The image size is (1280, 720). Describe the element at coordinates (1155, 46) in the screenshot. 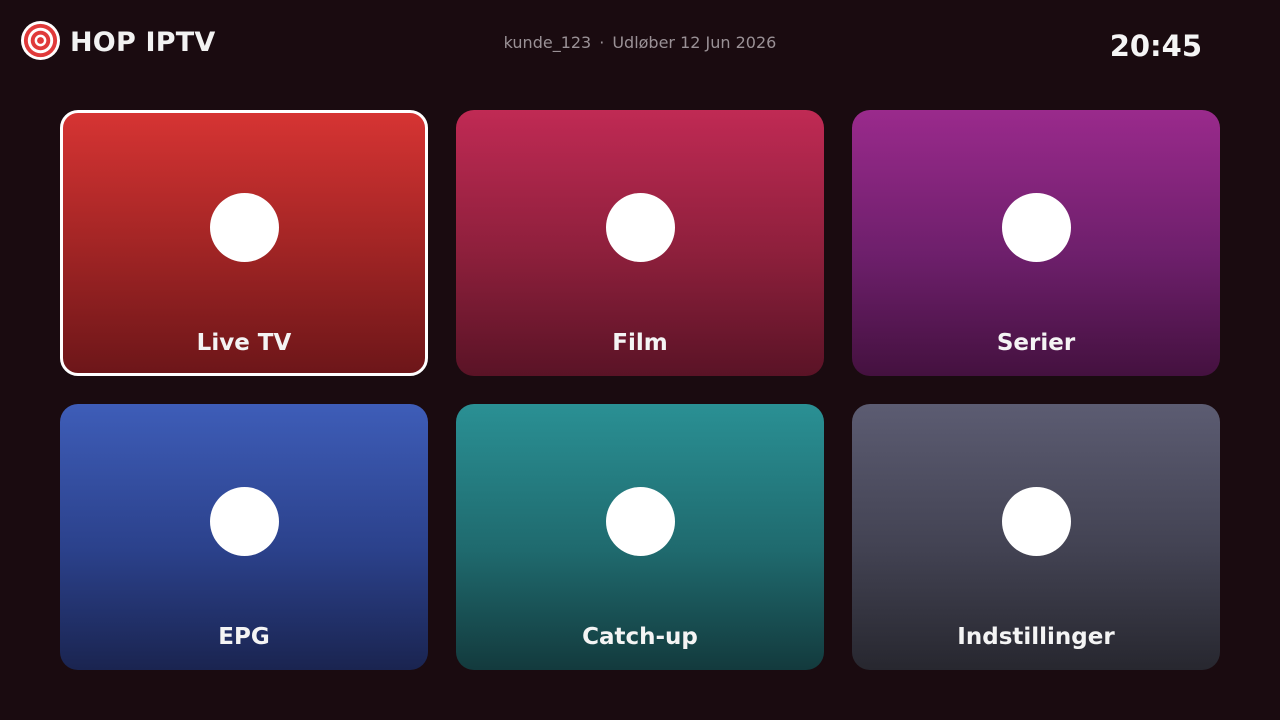

I see `clock: 20:45` at that location.